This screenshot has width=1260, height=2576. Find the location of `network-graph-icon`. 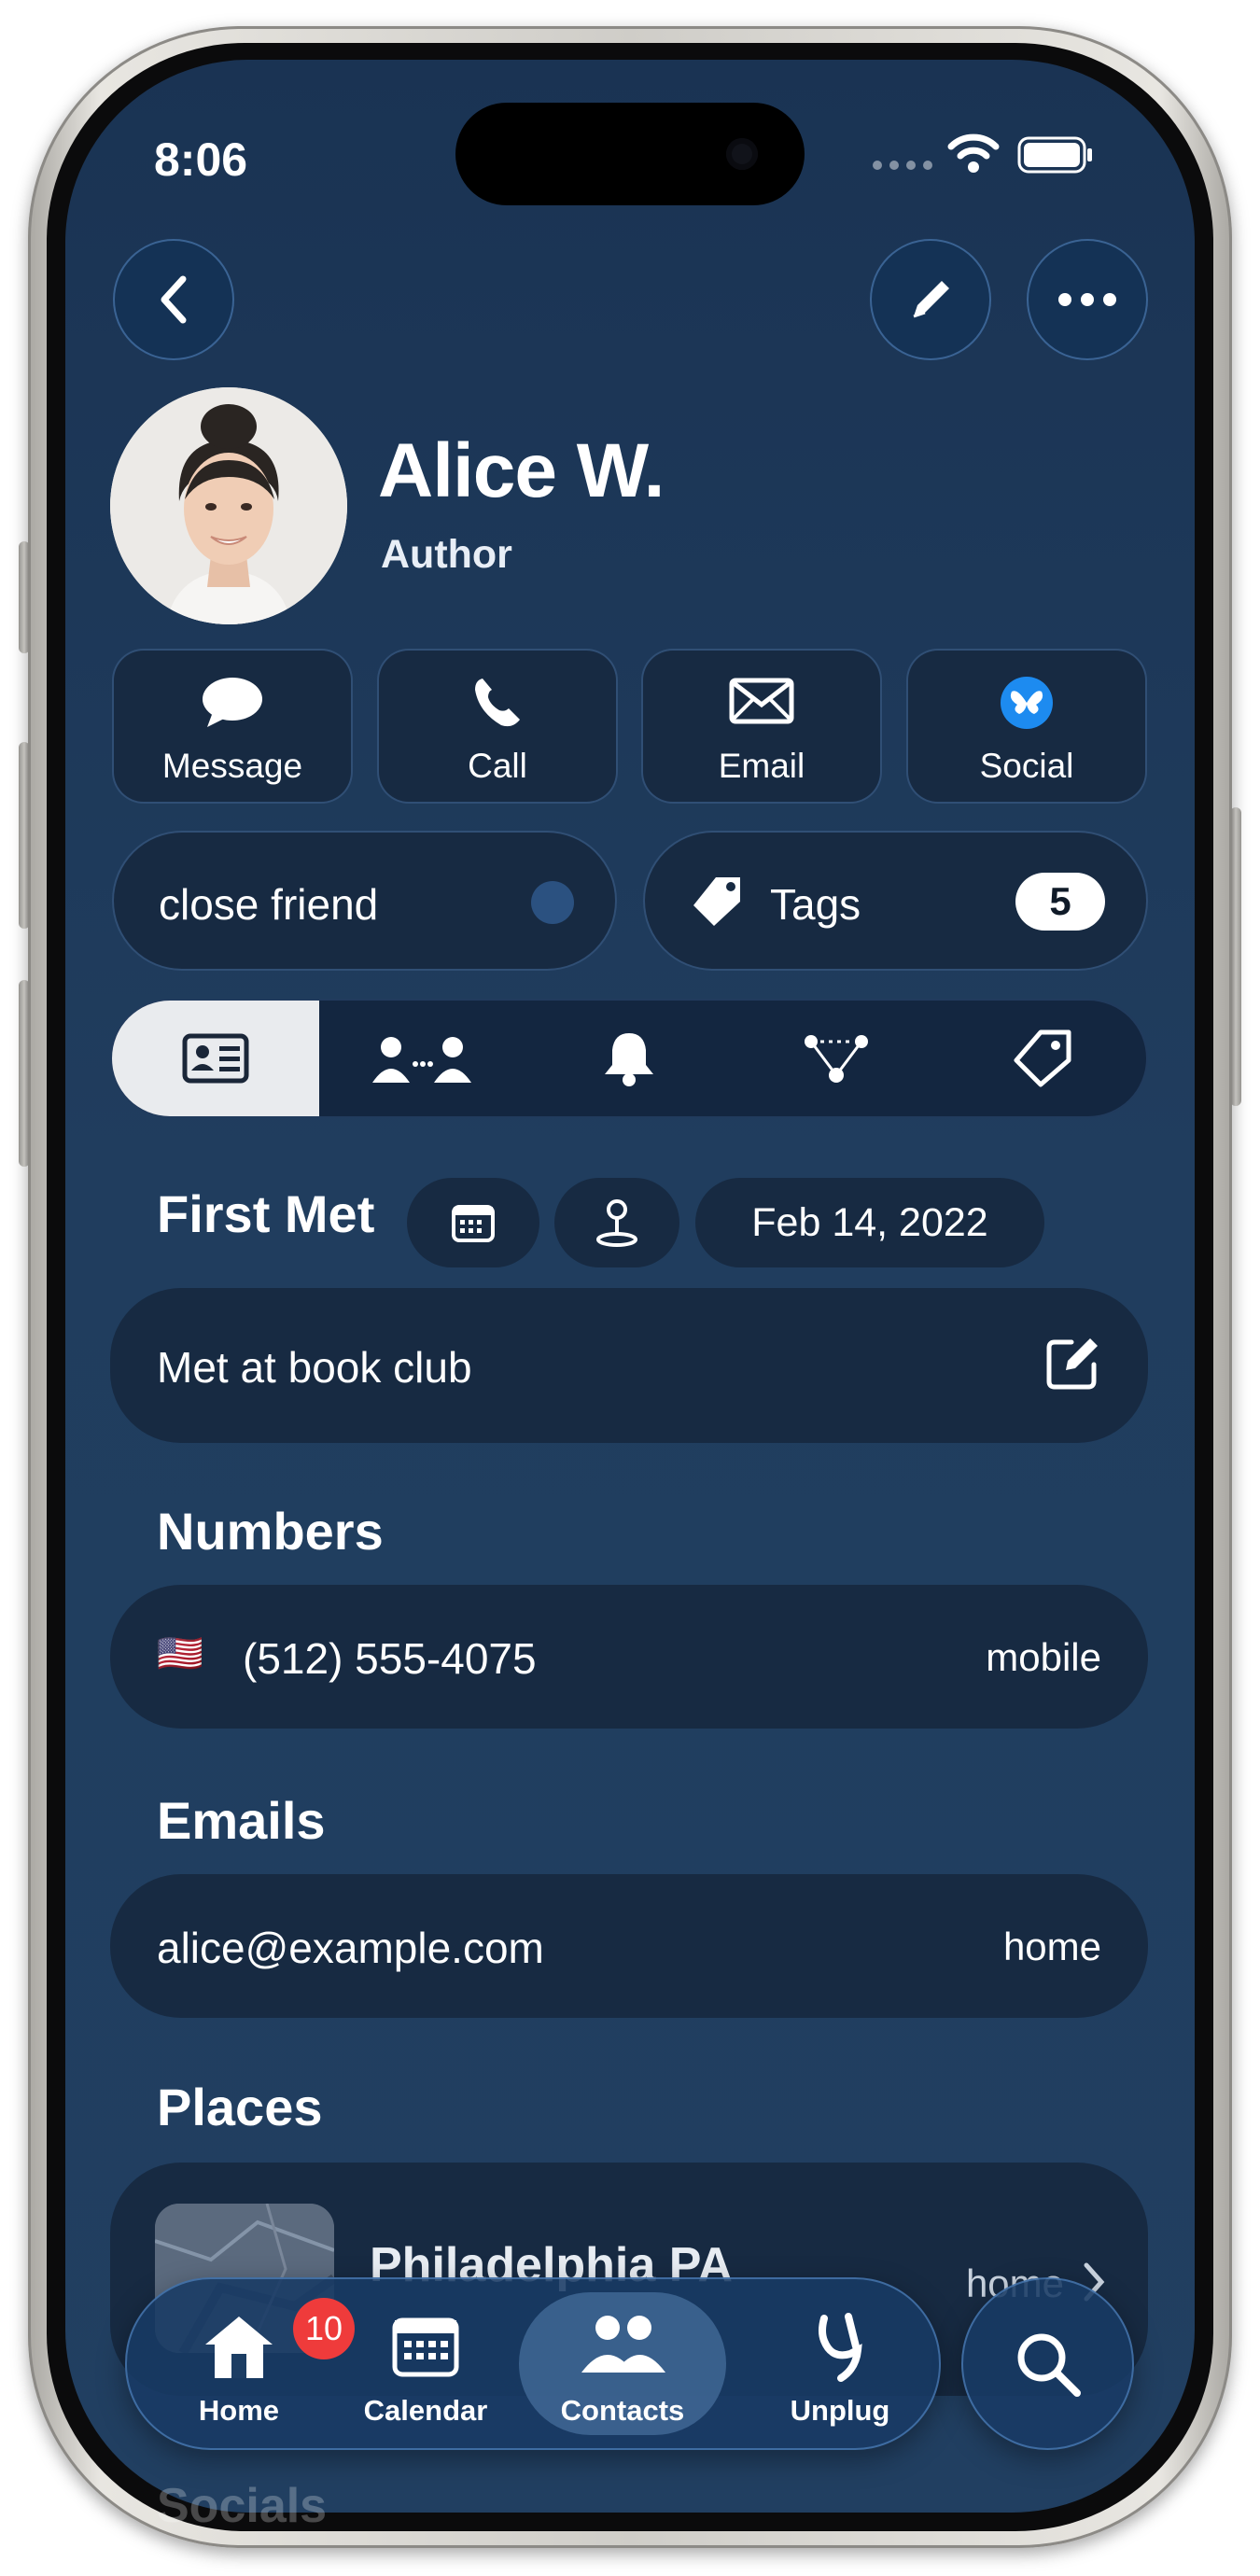

network-graph-icon is located at coordinates (836, 1059).